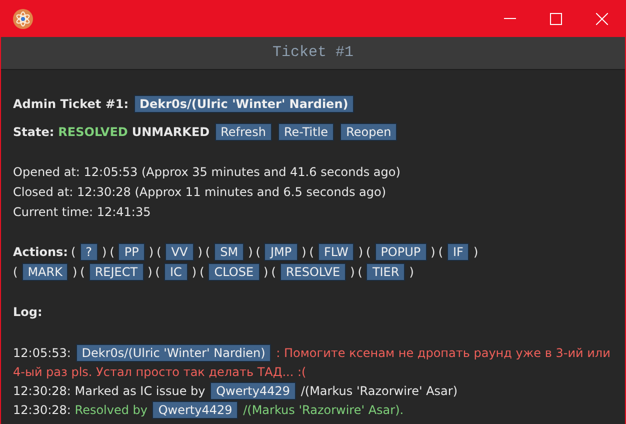 The width and height of the screenshot is (626, 424). Describe the element at coordinates (229, 252) in the screenshot. I see `action-button: SM` at that location.